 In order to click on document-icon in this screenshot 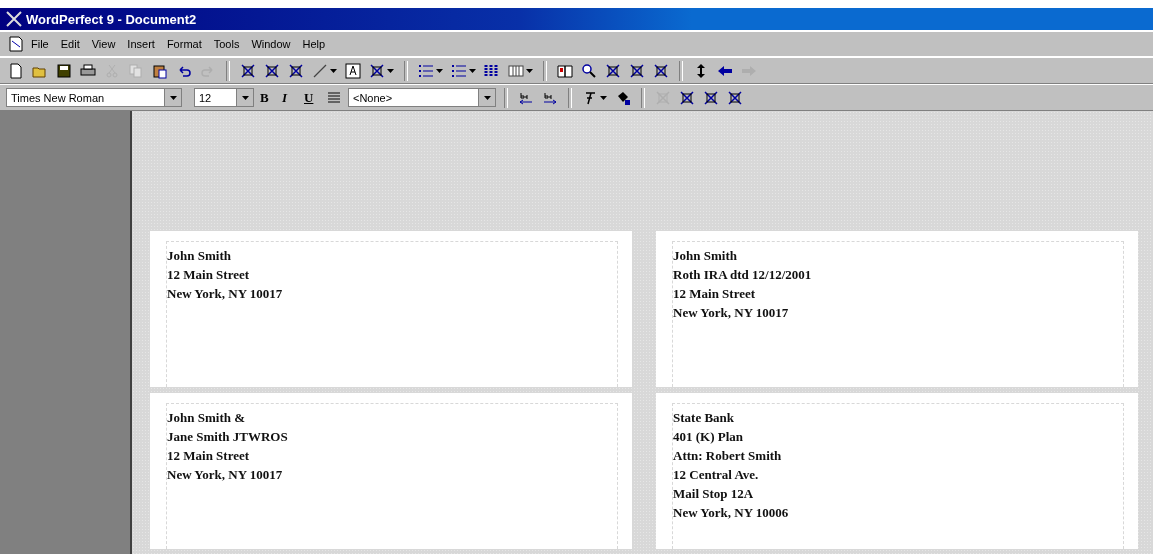, I will do `click(16, 44)`.